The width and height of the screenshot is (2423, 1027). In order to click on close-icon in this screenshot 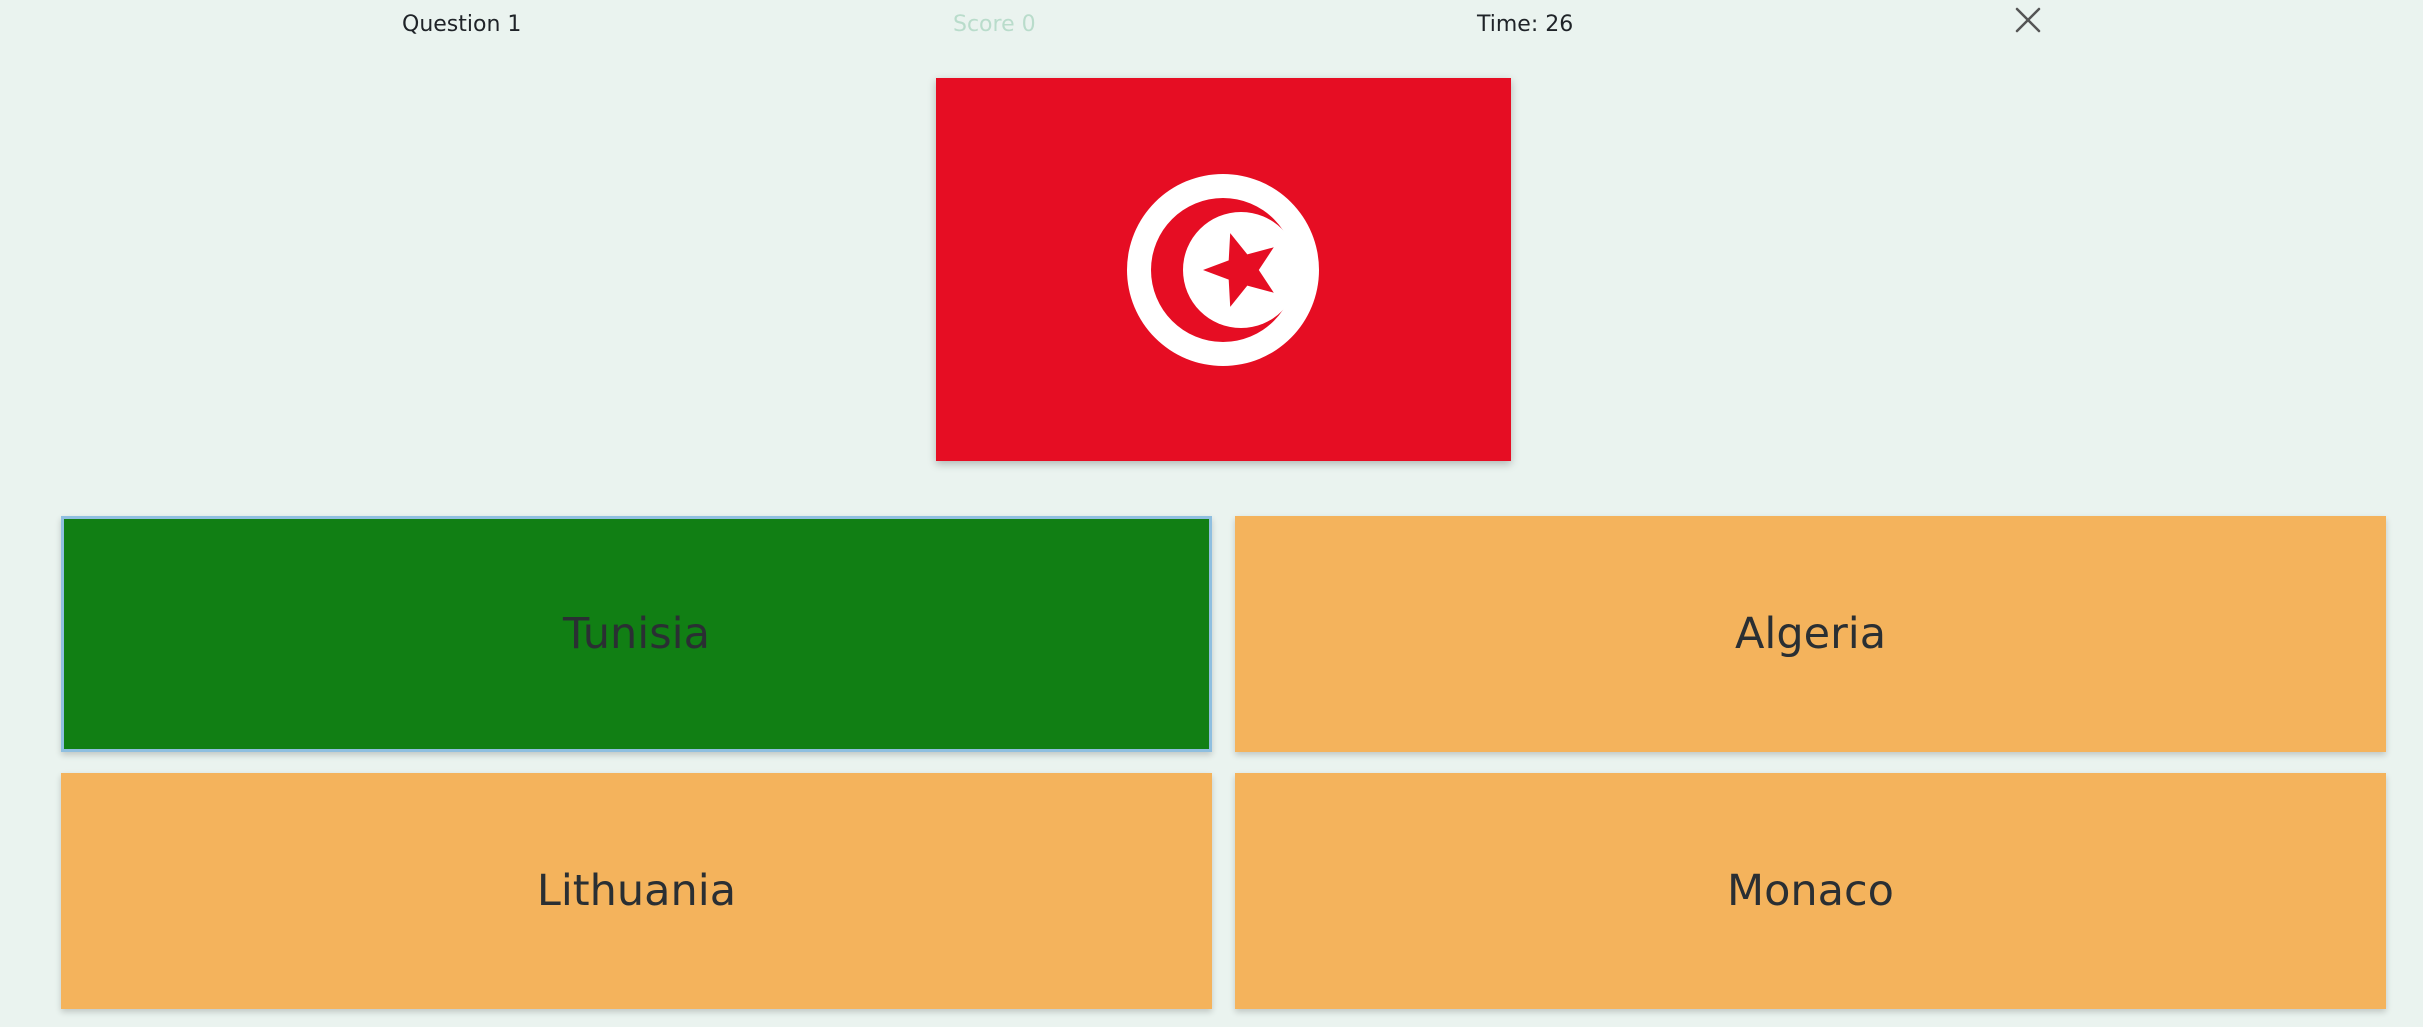, I will do `click(2028, 20)`.